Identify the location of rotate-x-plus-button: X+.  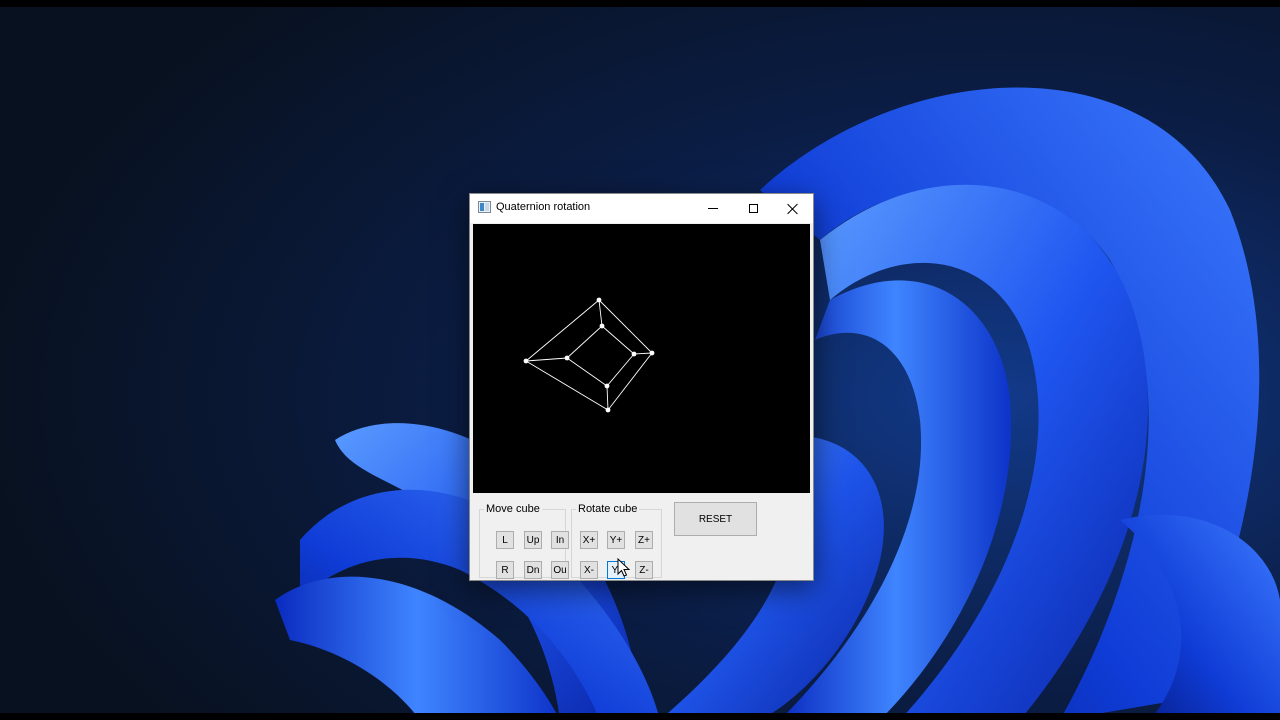
(589, 540).